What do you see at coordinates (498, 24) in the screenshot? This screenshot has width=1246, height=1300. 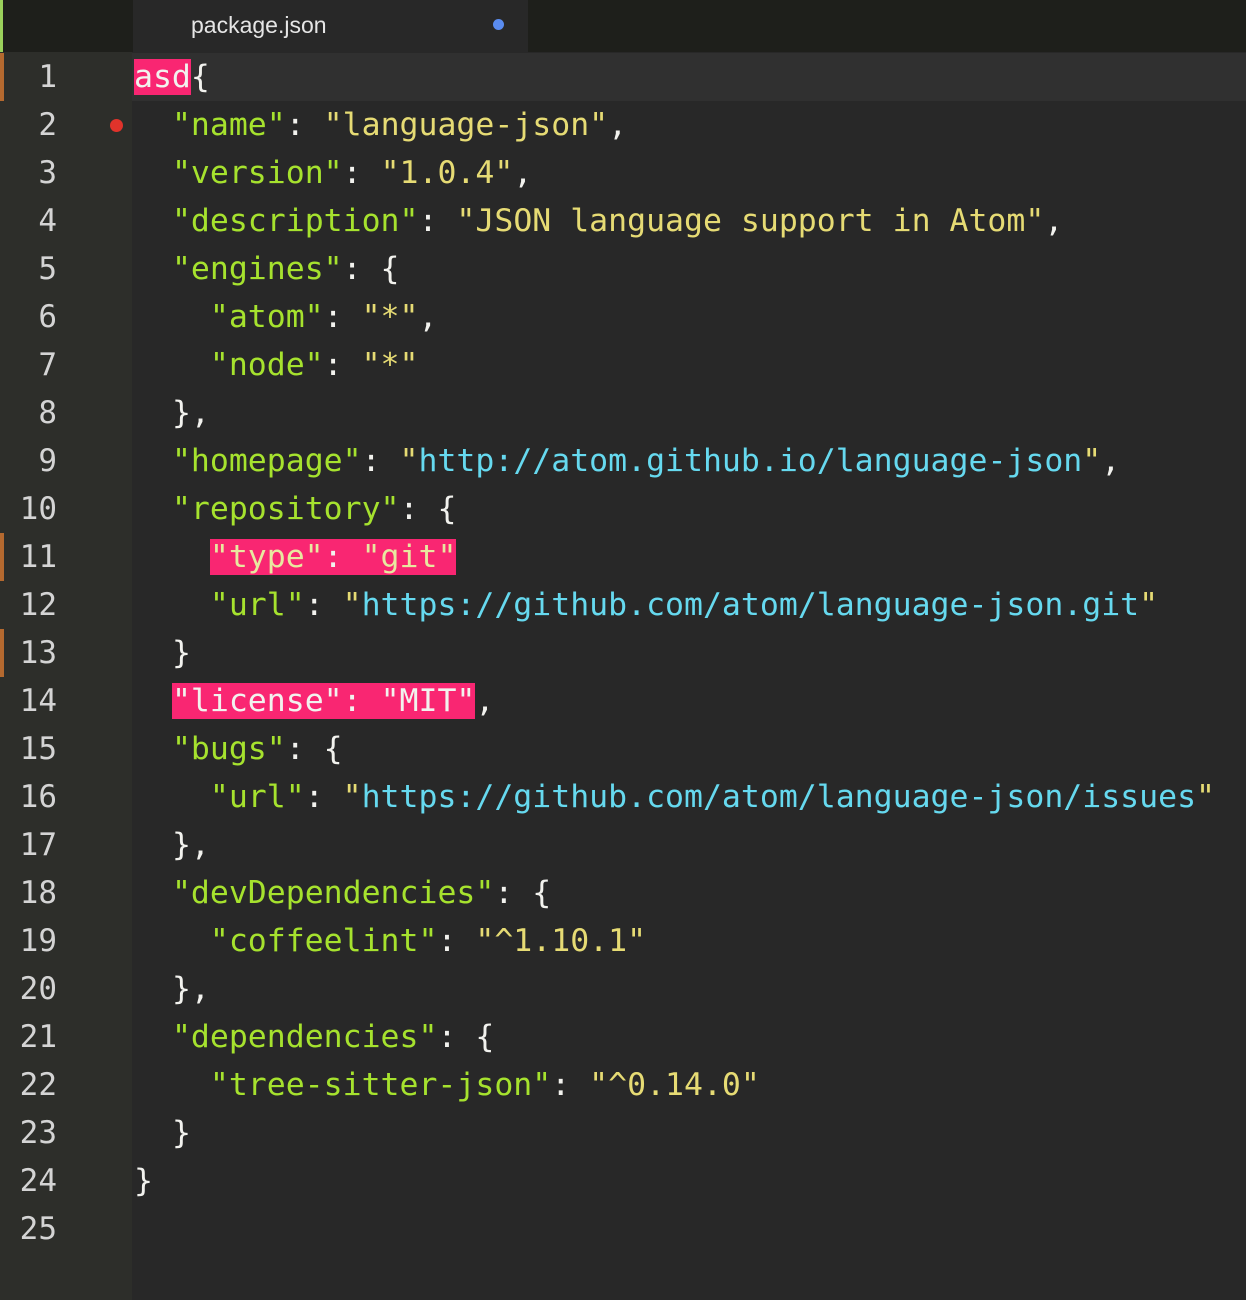 I see `modified-indicator-icon` at bounding box center [498, 24].